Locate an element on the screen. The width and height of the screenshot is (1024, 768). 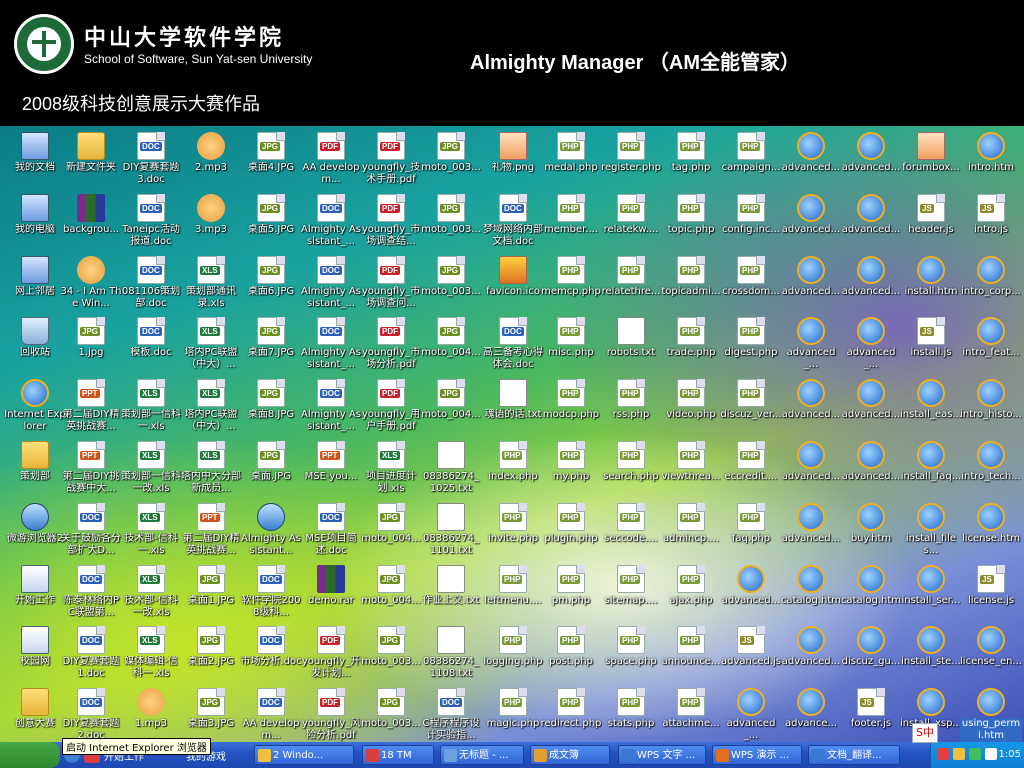
desktop-icon: JS intro.js is located at coordinates (991, 223).